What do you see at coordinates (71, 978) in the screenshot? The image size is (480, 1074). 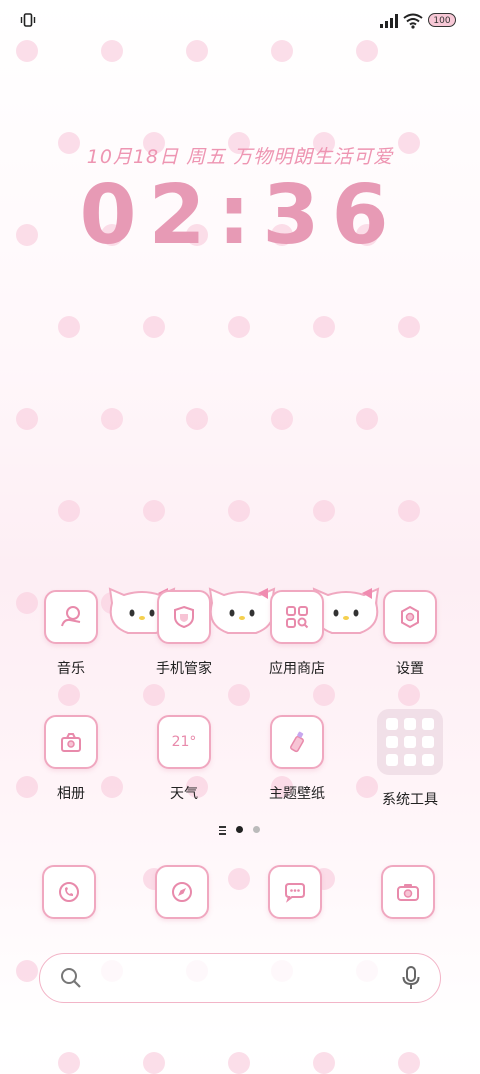 I see `search-icon` at bounding box center [71, 978].